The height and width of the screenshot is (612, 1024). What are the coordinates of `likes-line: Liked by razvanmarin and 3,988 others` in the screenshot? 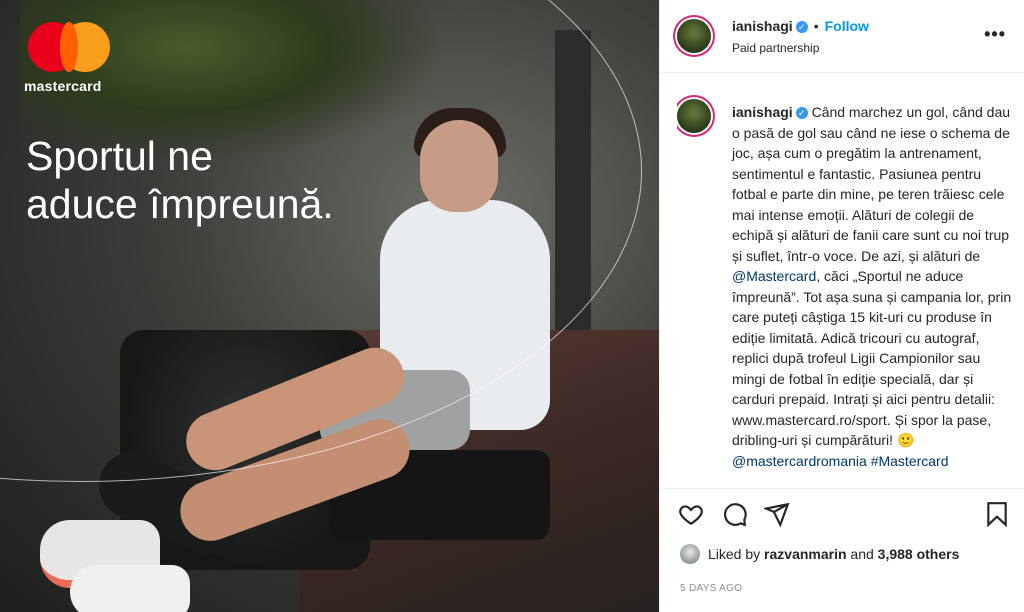 It's located at (819, 554).